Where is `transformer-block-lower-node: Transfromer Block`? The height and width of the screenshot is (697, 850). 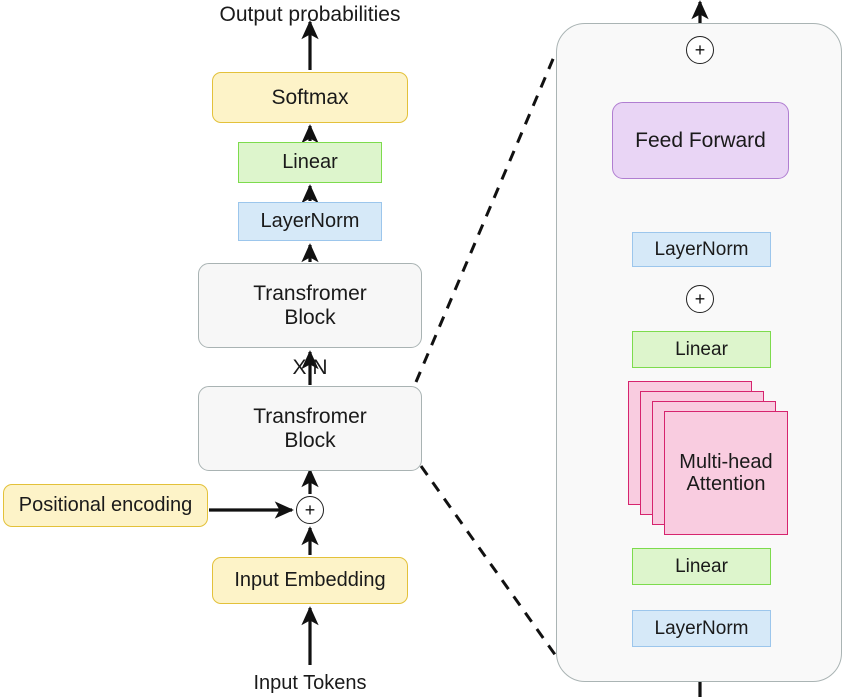 transformer-block-lower-node: Transfromer Block is located at coordinates (310, 428).